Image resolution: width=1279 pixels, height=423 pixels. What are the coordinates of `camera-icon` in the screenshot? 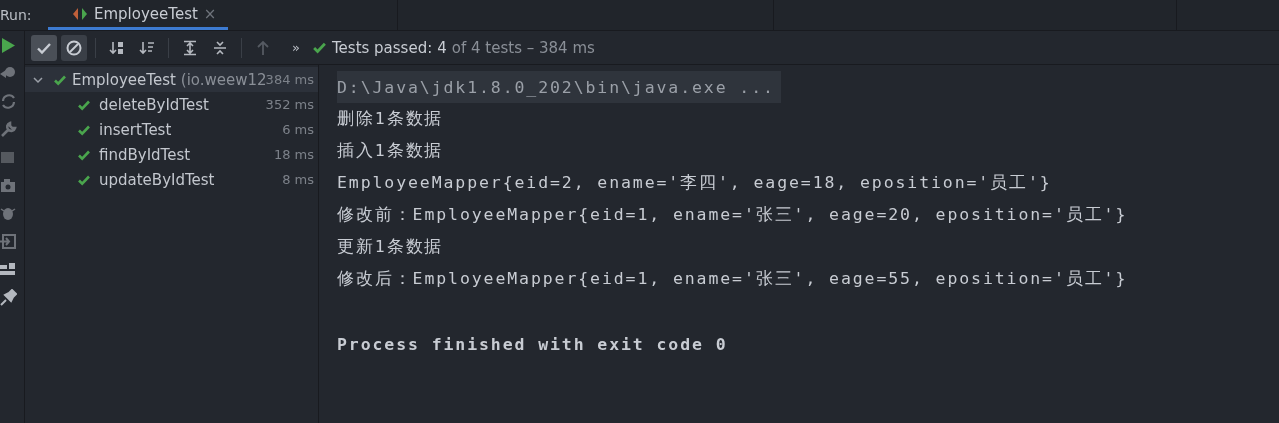 It's located at (8, 185).